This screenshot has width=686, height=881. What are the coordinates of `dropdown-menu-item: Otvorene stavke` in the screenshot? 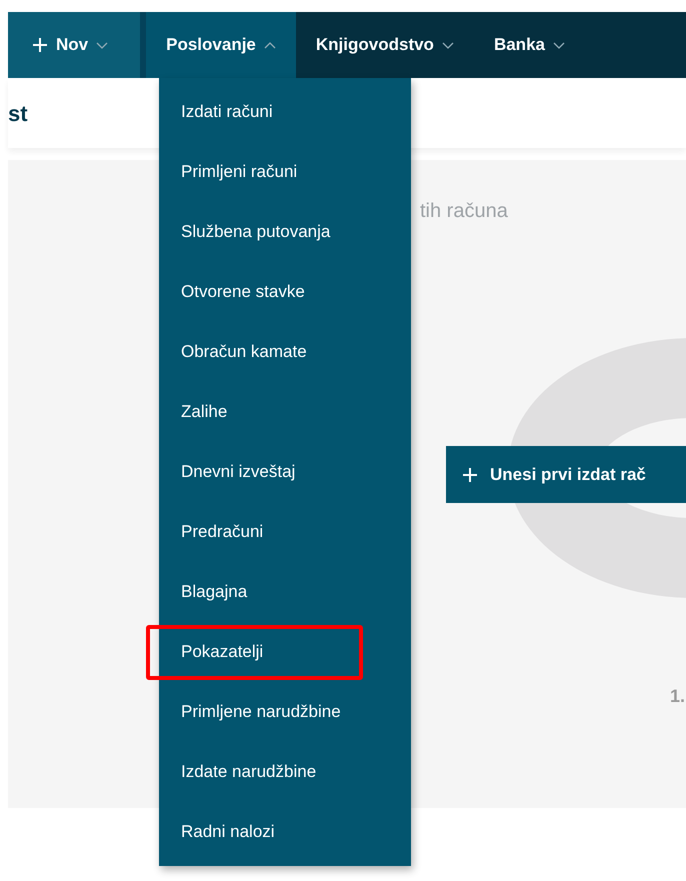 It's located at (285, 292).